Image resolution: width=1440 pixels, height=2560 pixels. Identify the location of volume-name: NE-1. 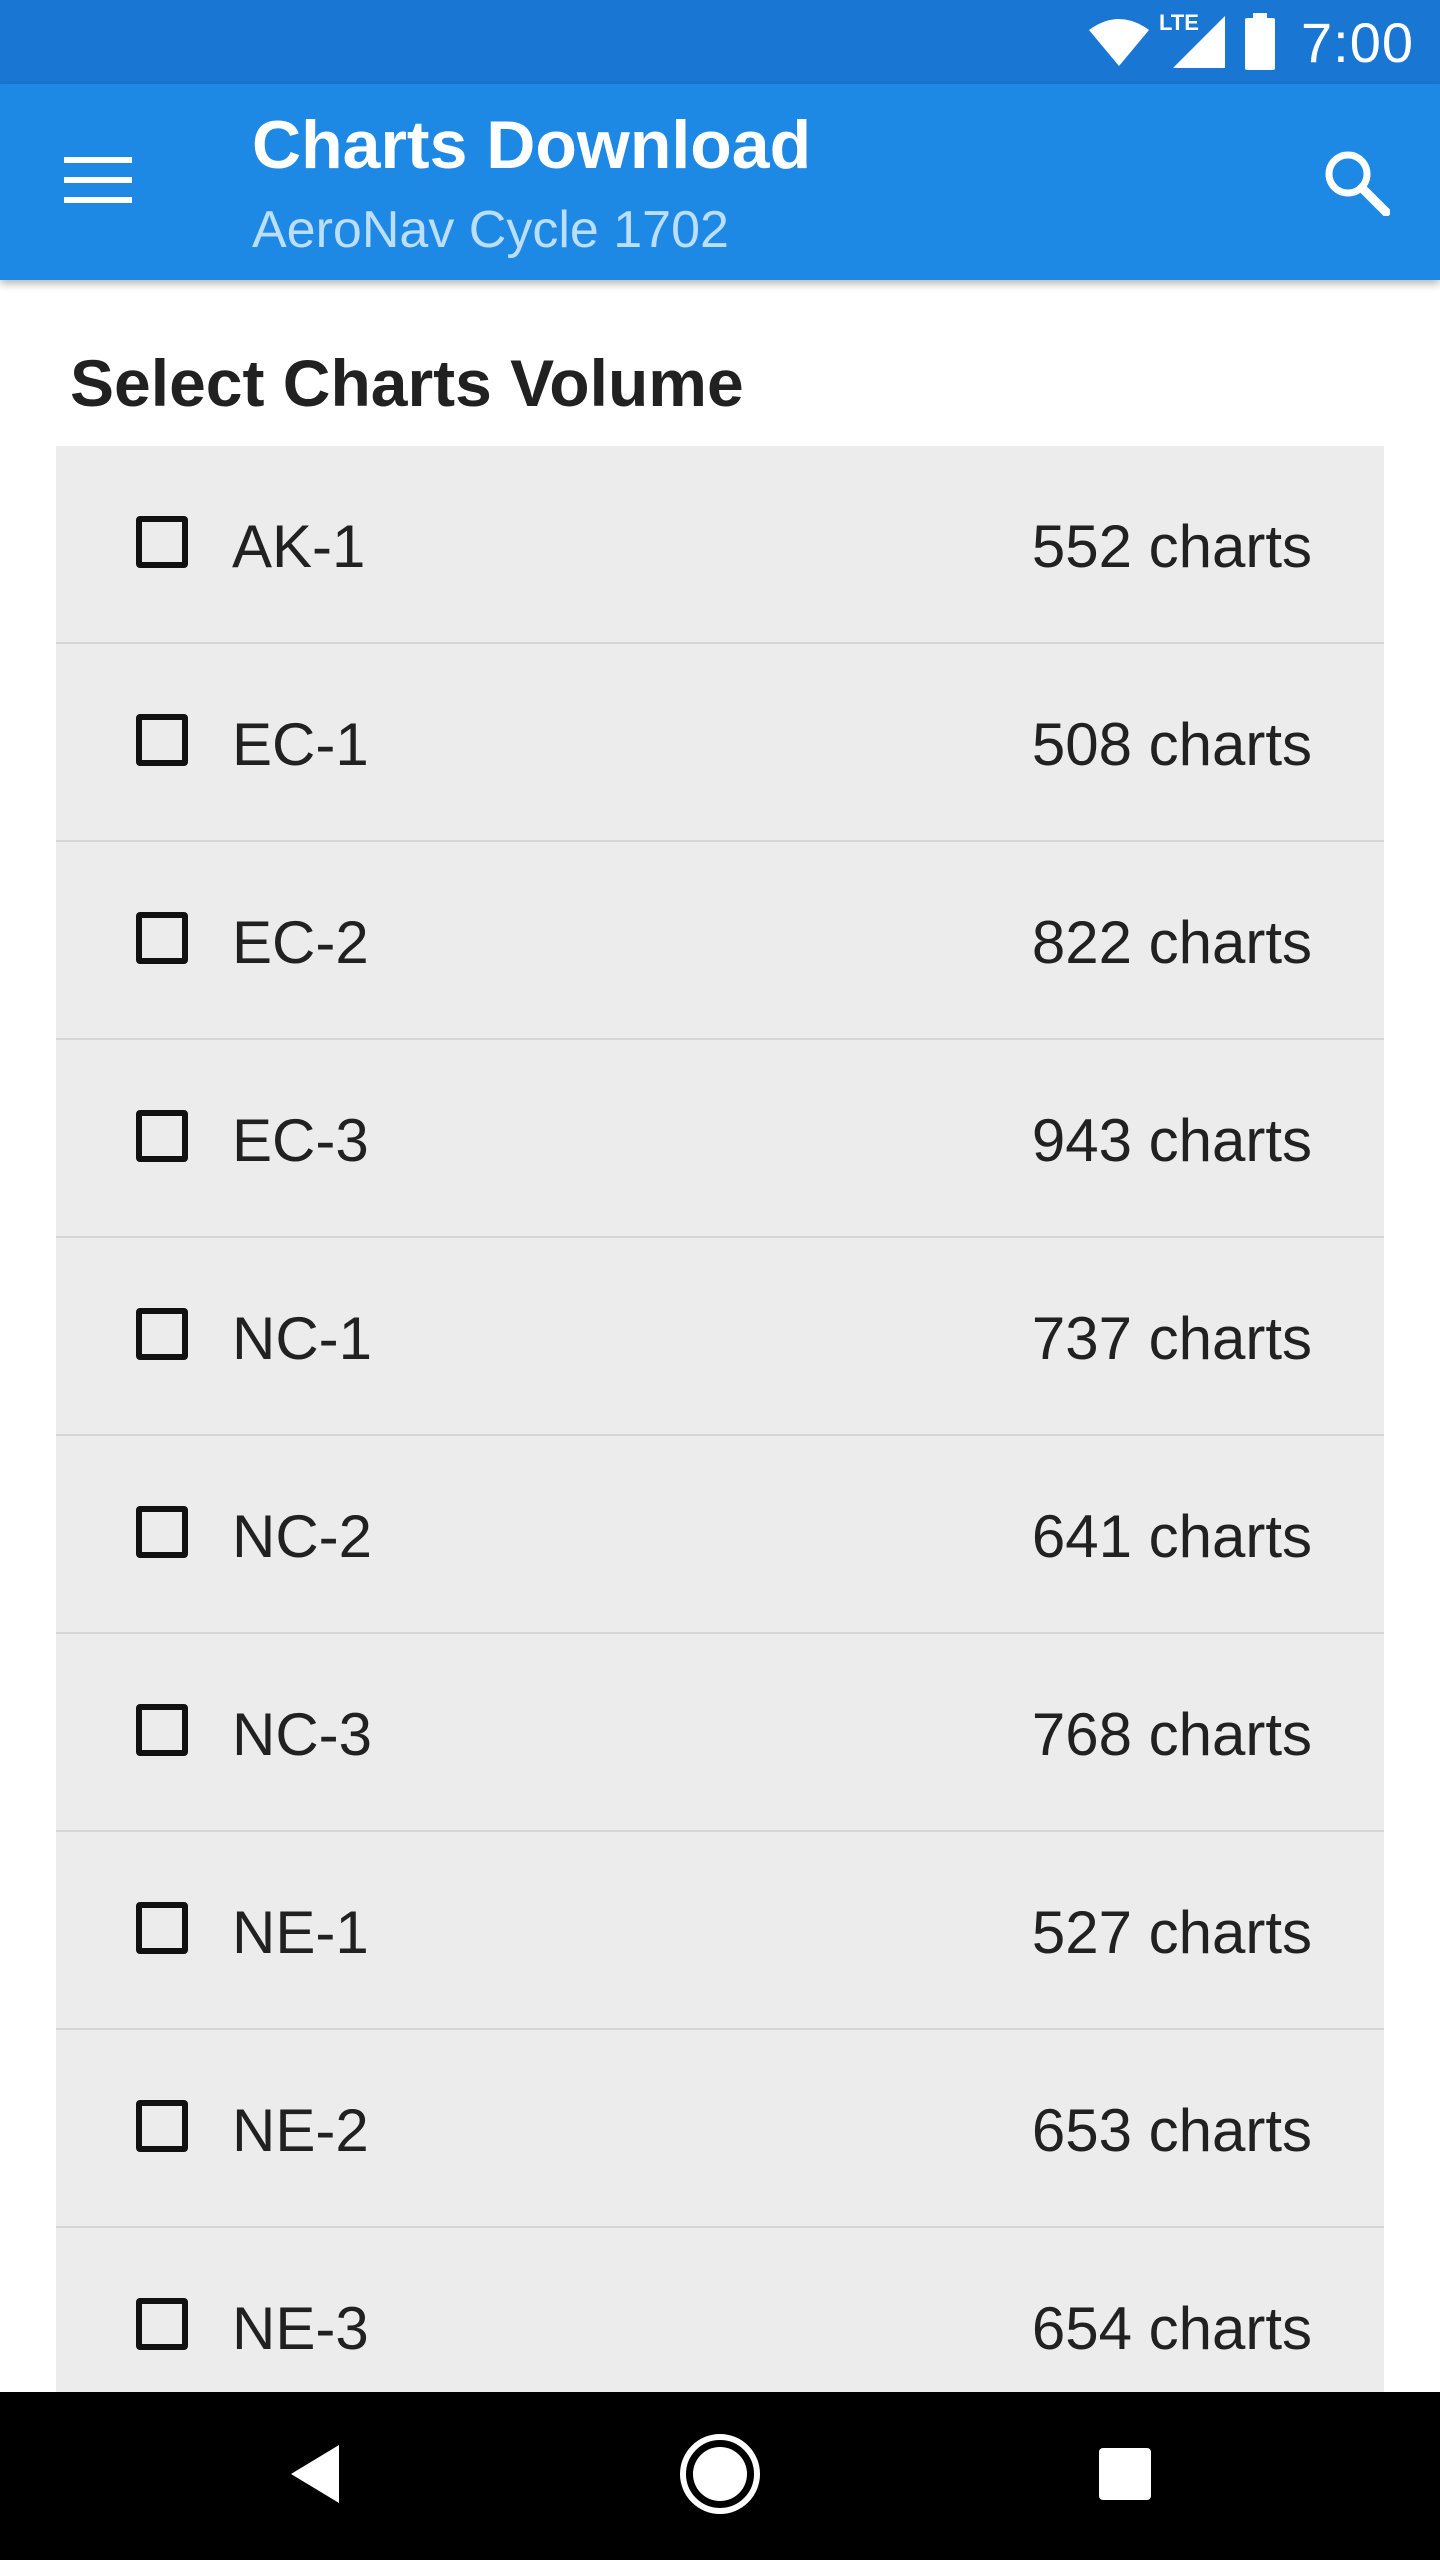
(300, 1932).